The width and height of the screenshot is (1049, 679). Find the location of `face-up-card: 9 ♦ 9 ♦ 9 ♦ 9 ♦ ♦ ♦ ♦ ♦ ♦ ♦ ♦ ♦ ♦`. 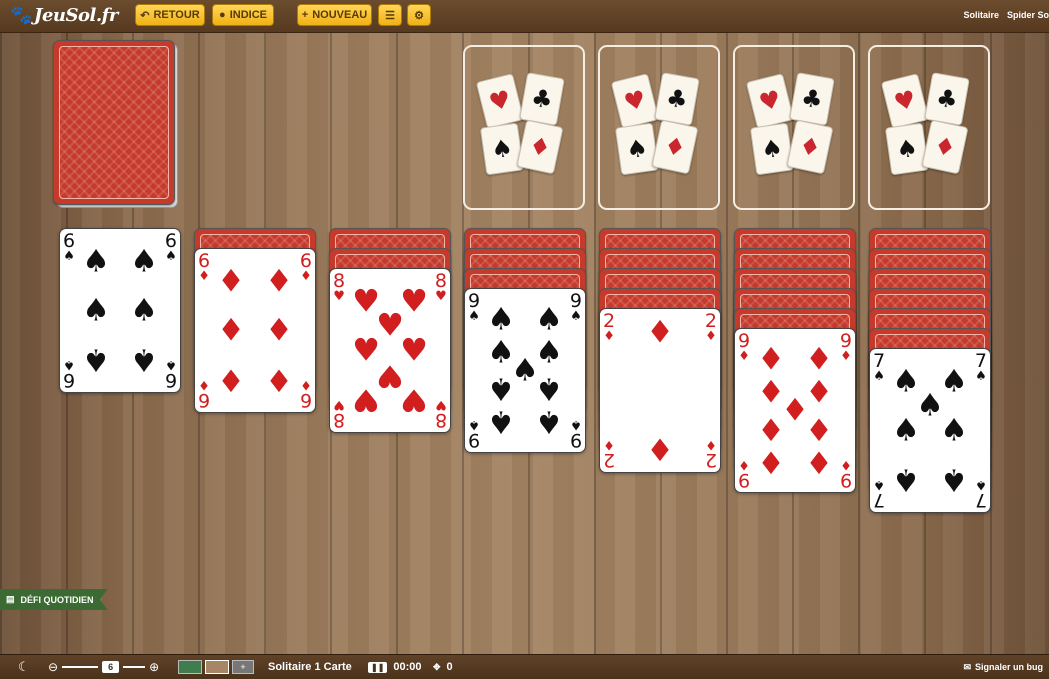

face-up-card: 9 ♦ 9 ♦ 9 ♦ 9 ♦ ♦ ♦ ♦ ♦ ♦ ♦ ♦ ♦ ♦ is located at coordinates (795, 410).